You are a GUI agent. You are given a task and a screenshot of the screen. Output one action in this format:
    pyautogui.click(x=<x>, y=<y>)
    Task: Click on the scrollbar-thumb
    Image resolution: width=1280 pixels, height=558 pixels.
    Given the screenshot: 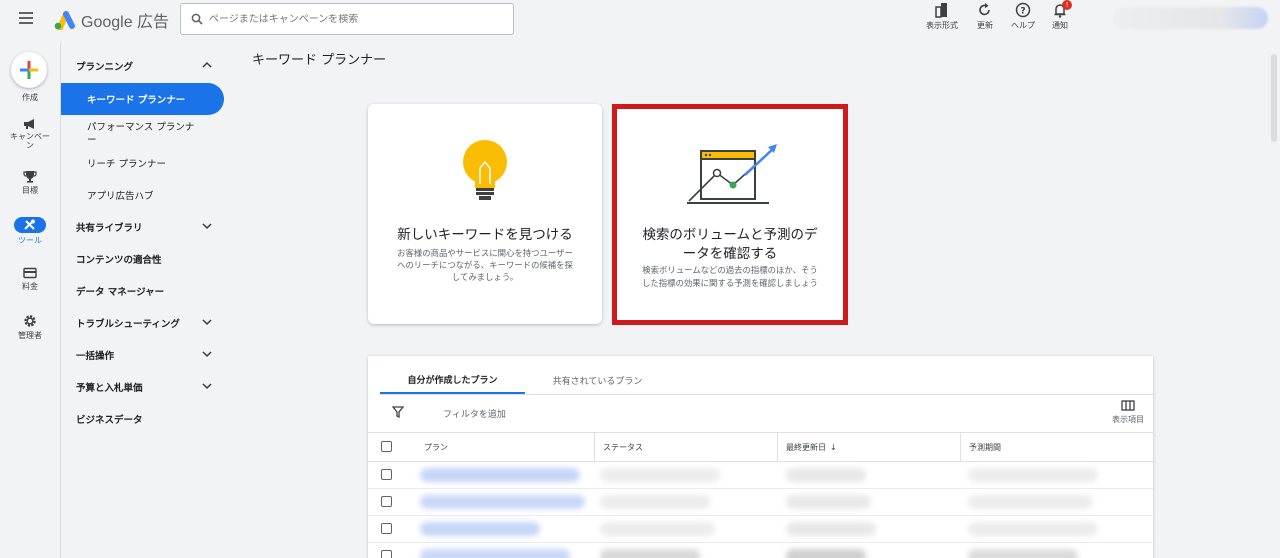 What is the action you would take?
    pyautogui.click(x=1274, y=98)
    